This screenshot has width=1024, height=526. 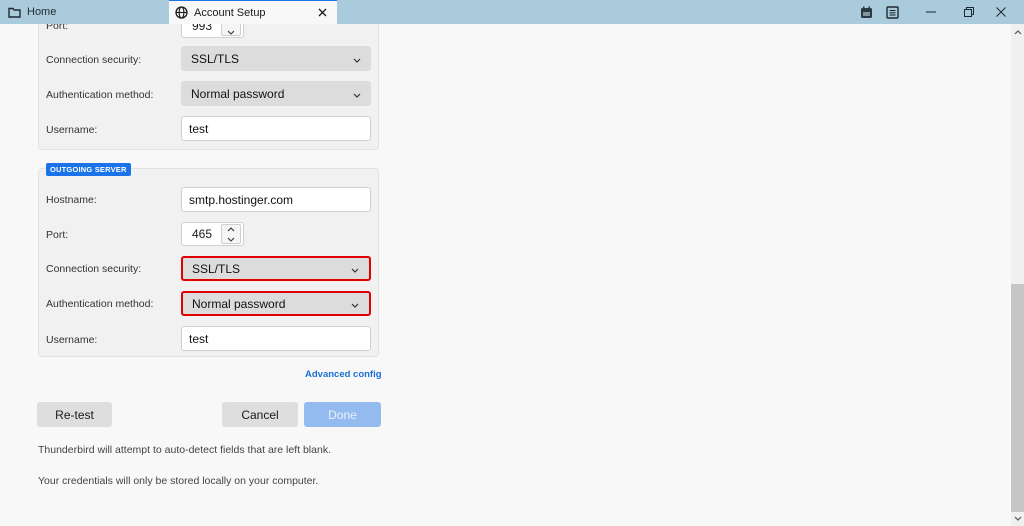 I want to click on tab-account-setup: Account Setup, so click(x=253, y=12).